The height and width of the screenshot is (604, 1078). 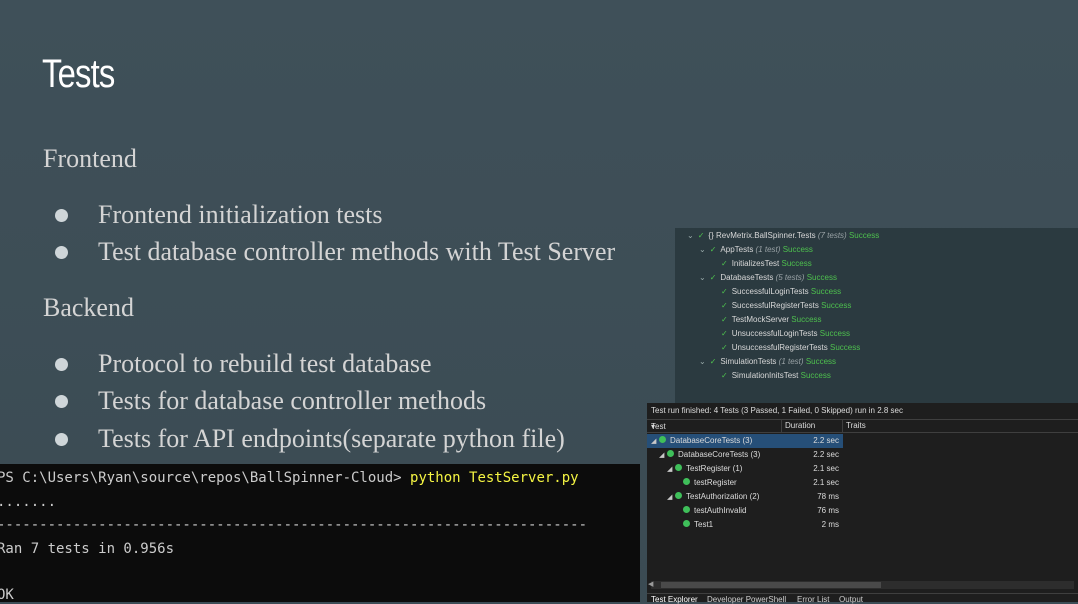 What do you see at coordinates (240, 214) in the screenshot?
I see `bullet-text: Frontend initialization tests` at bounding box center [240, 214].